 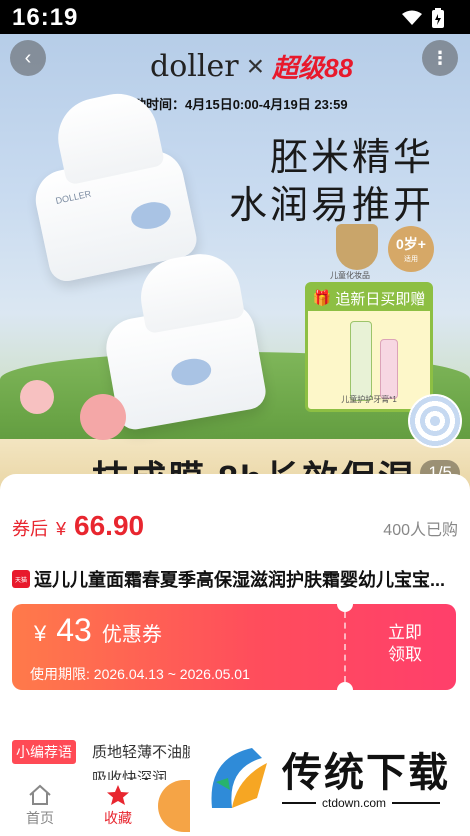 What do you see at coordinates (361, 361) in the screenshot?
I see `toothpaste-box` at bounding box center [361, 361].